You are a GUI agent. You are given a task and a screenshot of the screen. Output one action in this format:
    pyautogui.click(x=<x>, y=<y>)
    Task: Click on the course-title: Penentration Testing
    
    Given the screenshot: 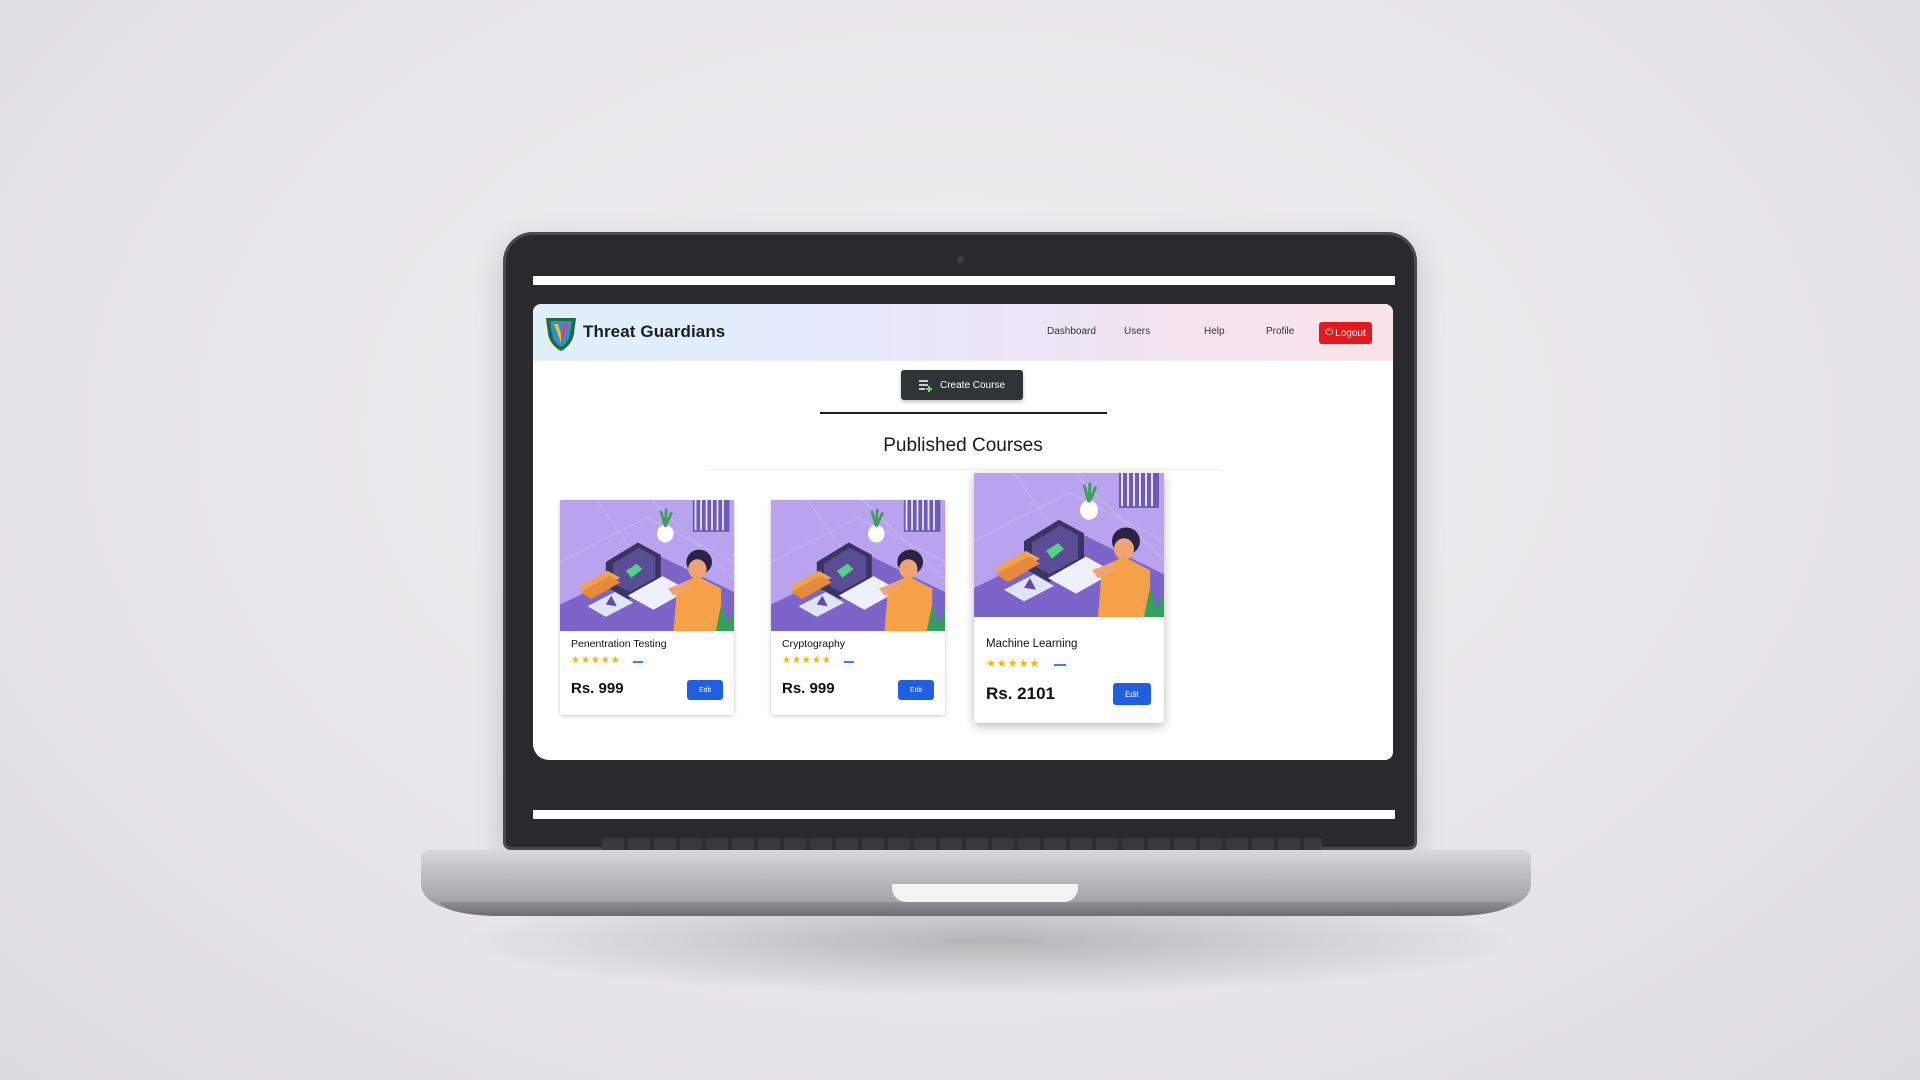 What is the action you would take?
    pyautogui.click(x=619, y=644)
    